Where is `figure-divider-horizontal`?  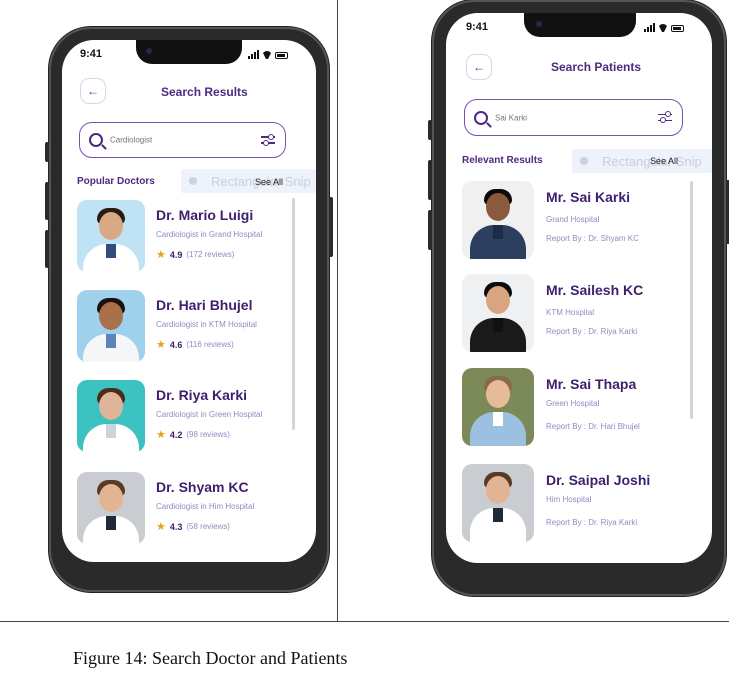
figure-divider-horizontal is located at coordinates (364, 621).